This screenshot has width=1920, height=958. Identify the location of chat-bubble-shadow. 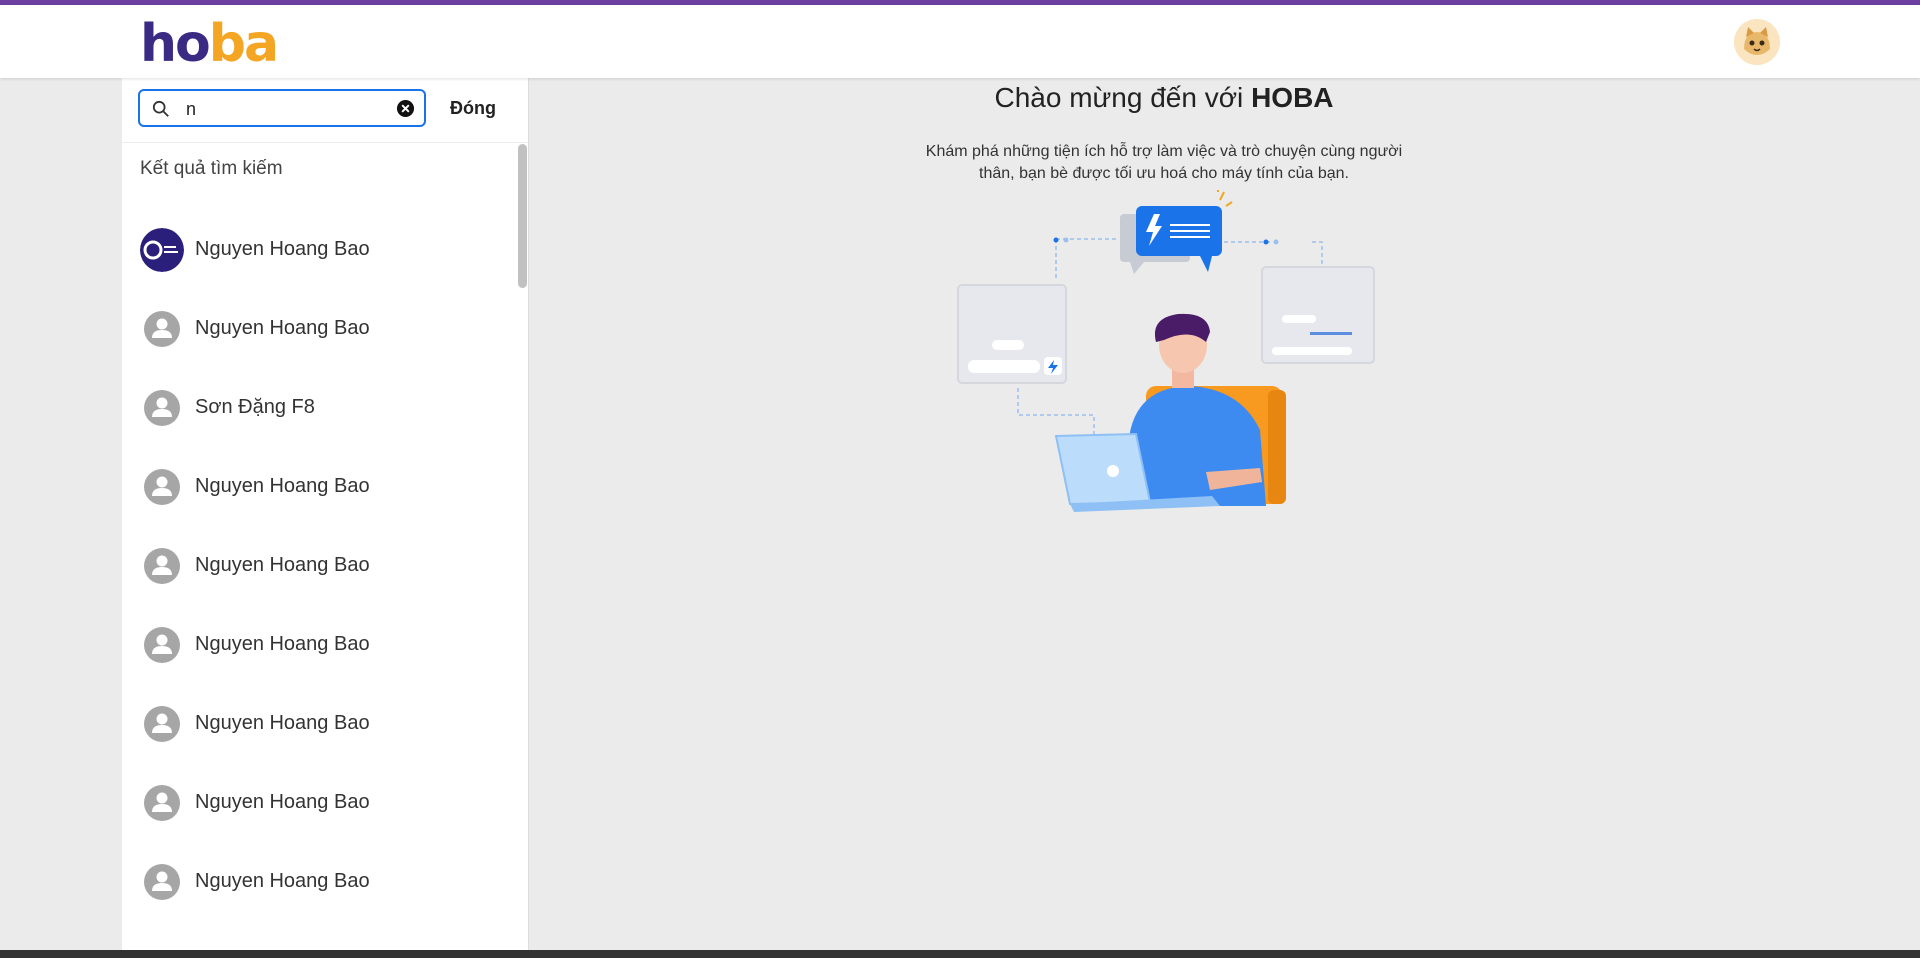
(1137, 268).